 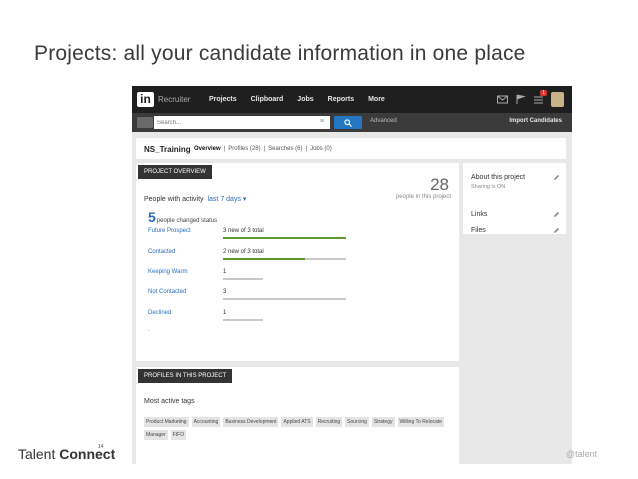 I want to click on search-bar: ≡ Advanced Import Candidates, so click(x=352, y=122).